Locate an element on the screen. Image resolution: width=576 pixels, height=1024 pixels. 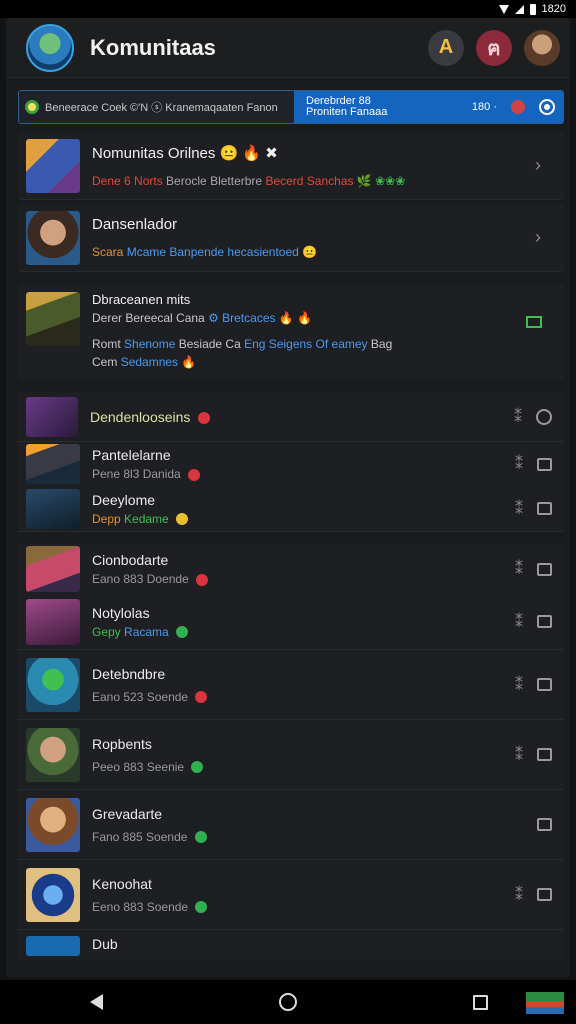
card-title: Dbraceanen mits is located at coordinates (141, 299).